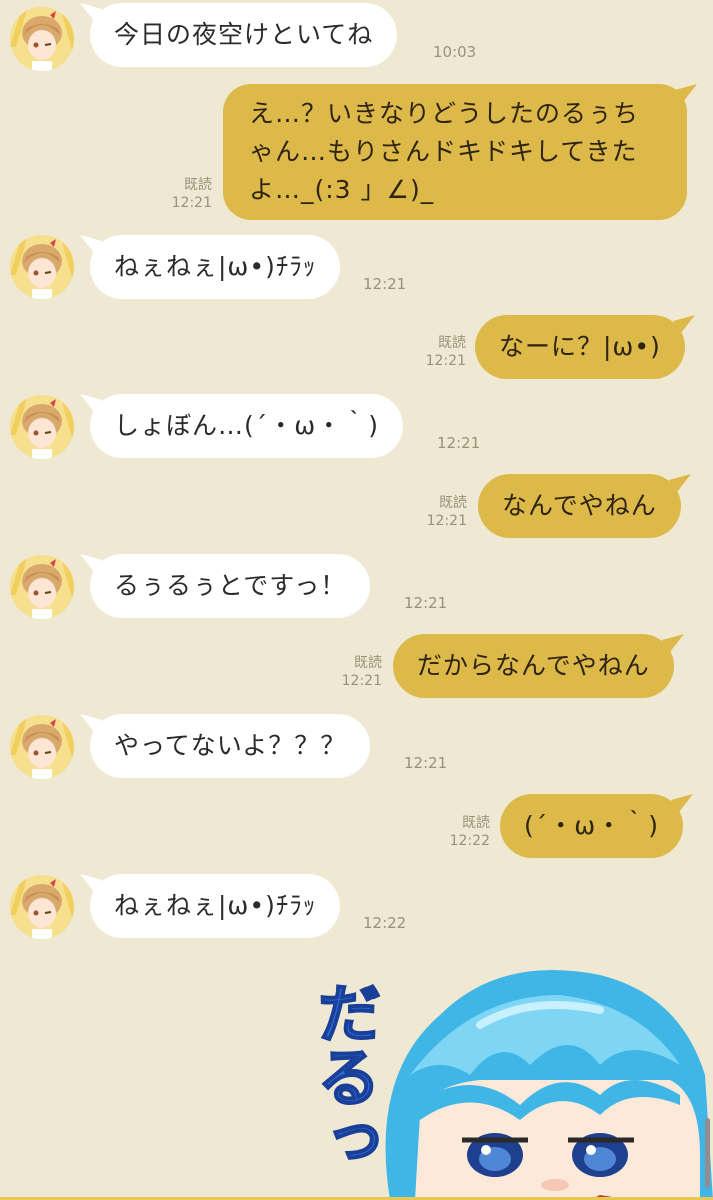  I want to click on incoming-message: 今日の夜空けといてね, so click(239, 35).